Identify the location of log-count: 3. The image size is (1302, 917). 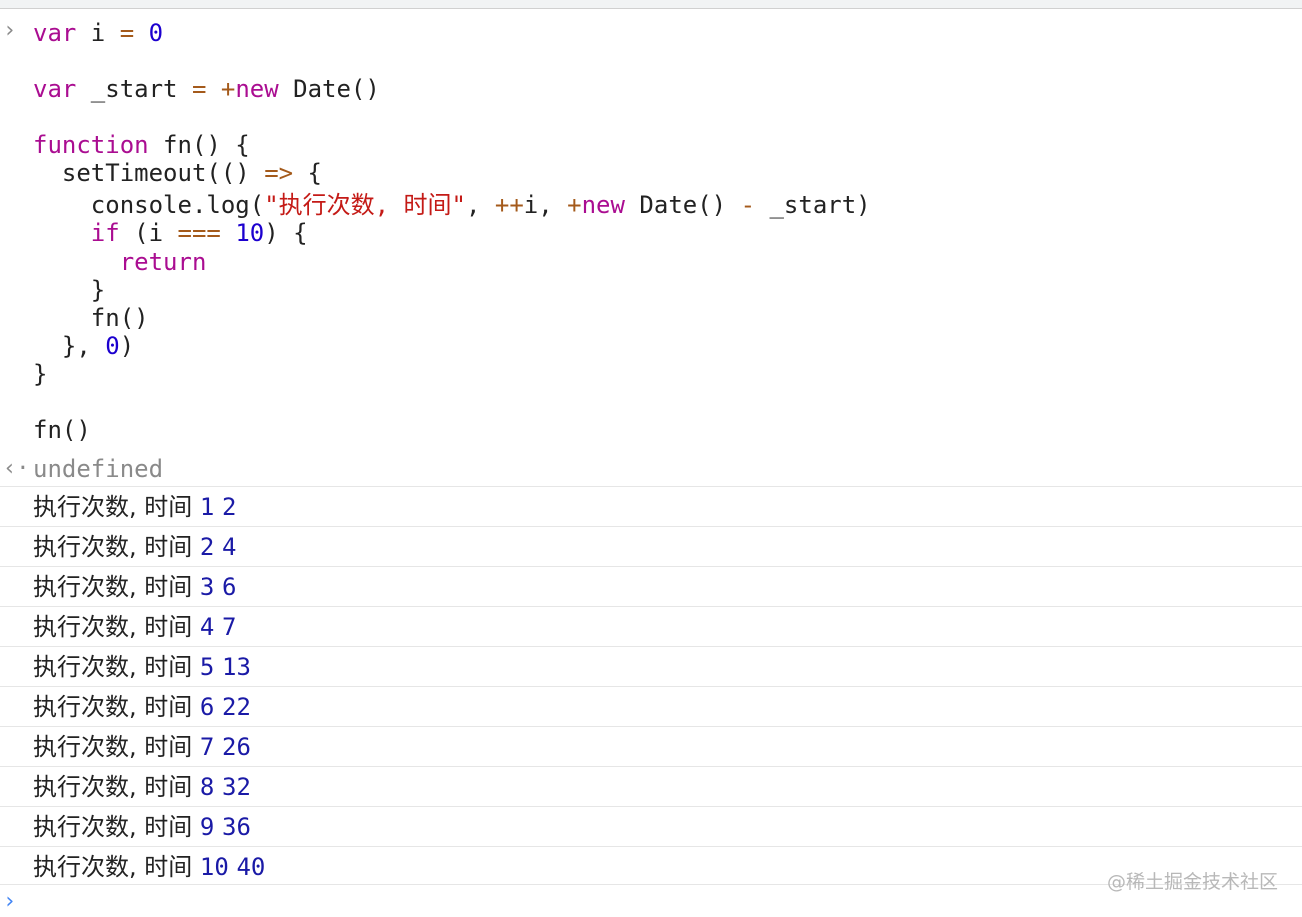
(207, 587).